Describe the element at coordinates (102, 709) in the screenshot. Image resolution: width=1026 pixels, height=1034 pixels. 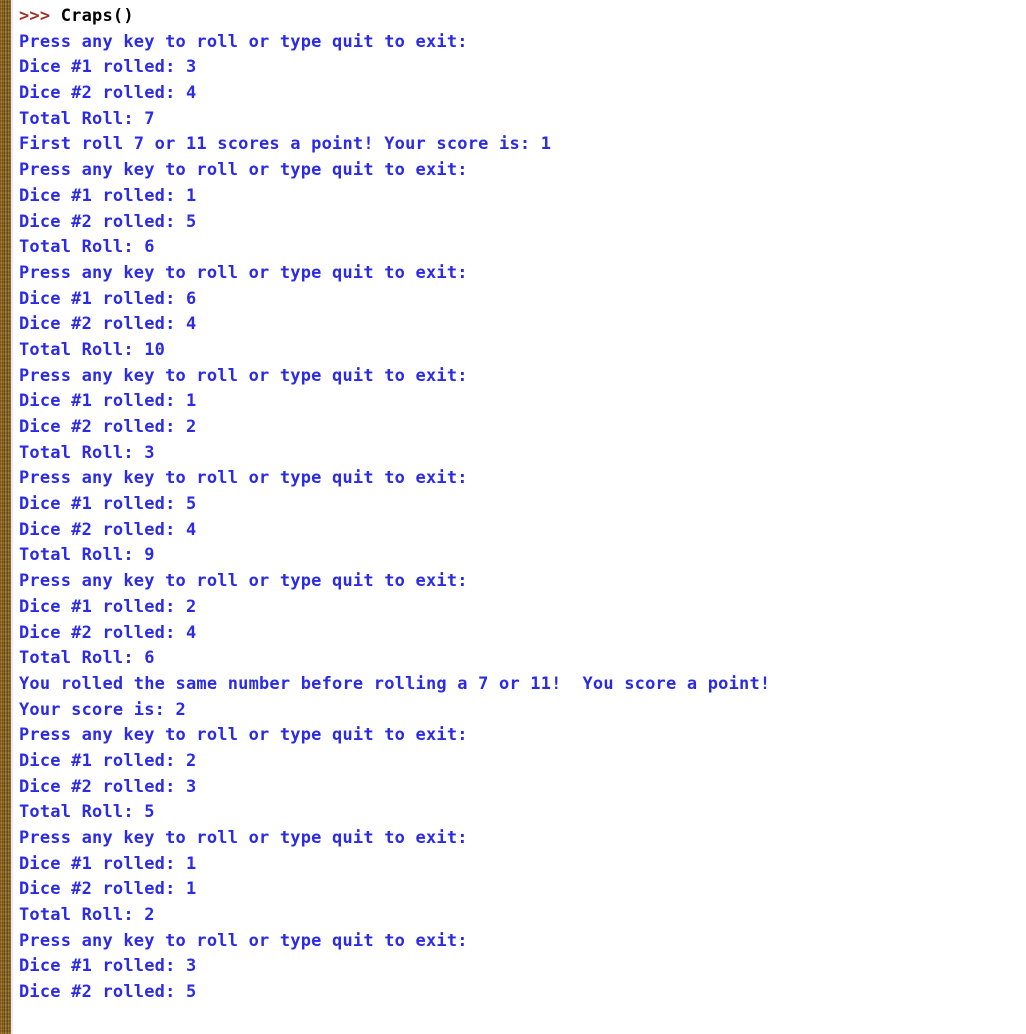
I see `console-output-line: Your score is: 2` at that location.